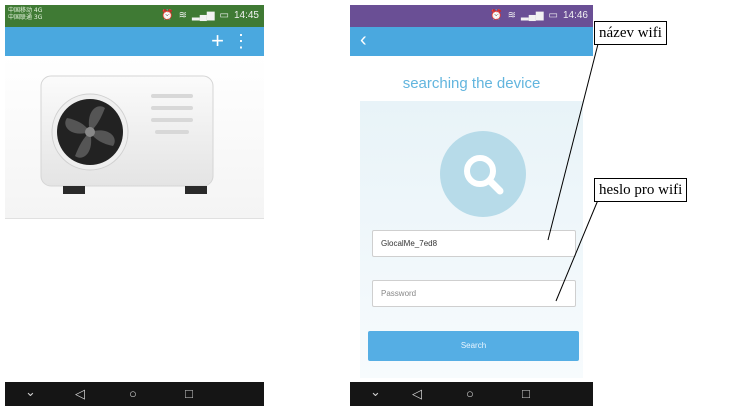 The width and height of the screenshot is (744, 406). Describe the element at coordinates (630, 33) in the screenshot. I see `annotation-wifi-name: název wifi` at that location.